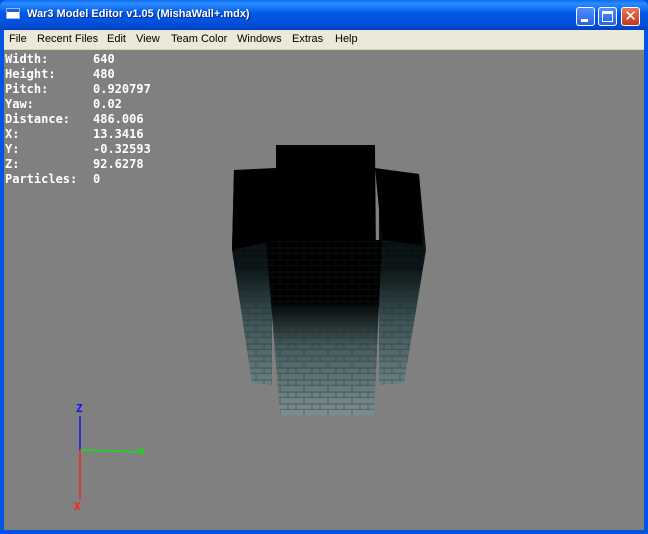  Describe the element at coordinates (78, 89) in the screenshot. I see `info-row-pitch: Pitch: 0.920797` at that location.